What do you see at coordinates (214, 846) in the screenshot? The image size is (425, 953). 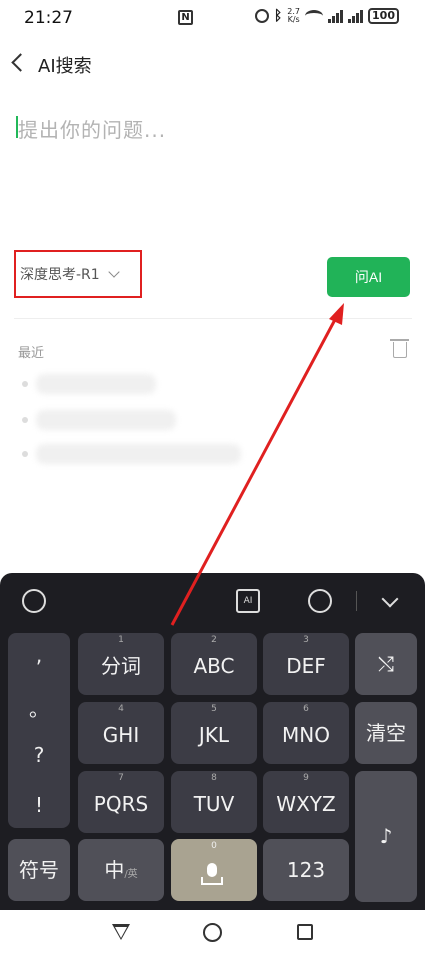 I see `key-number: 0` at bounding box center [214, 846].